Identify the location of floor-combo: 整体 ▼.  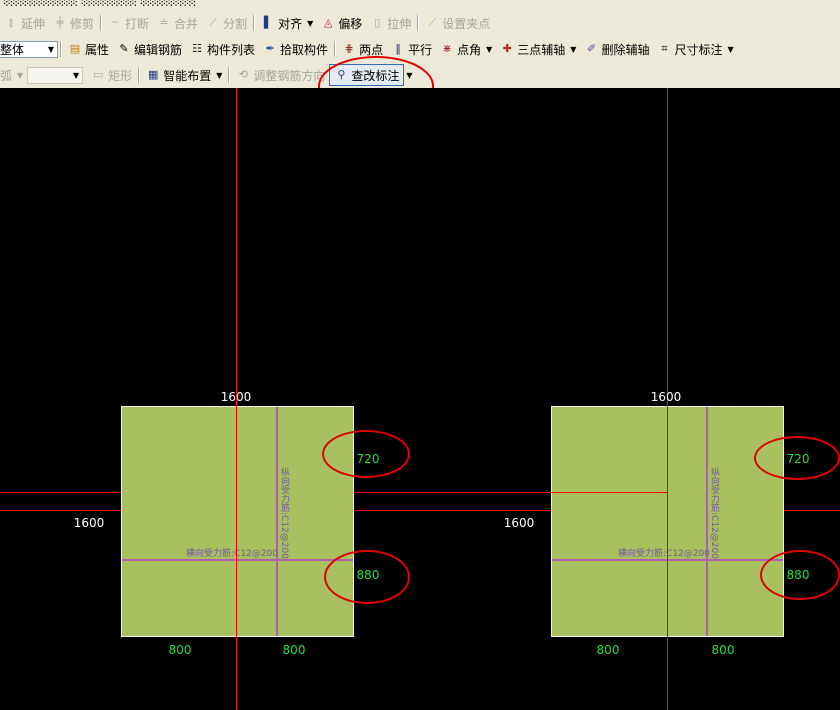
(29, 49).